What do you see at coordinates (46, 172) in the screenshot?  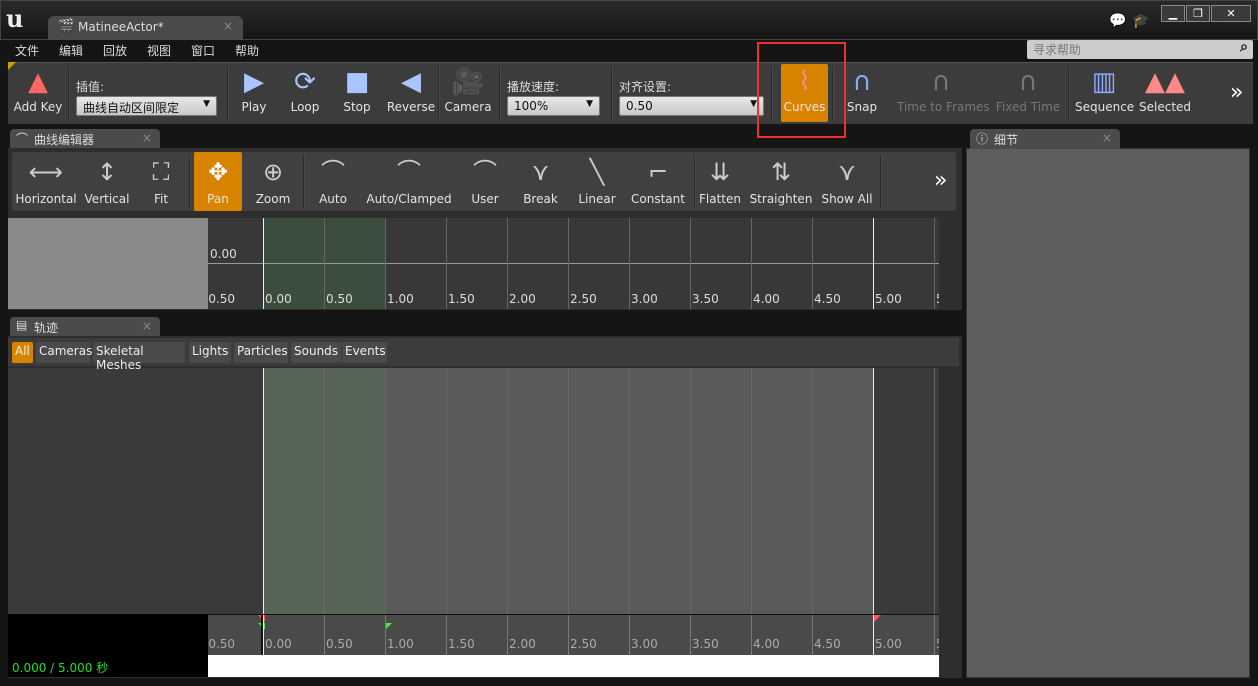 I see `horizontal-icon: ⟷` at bounding box center [46, 172].